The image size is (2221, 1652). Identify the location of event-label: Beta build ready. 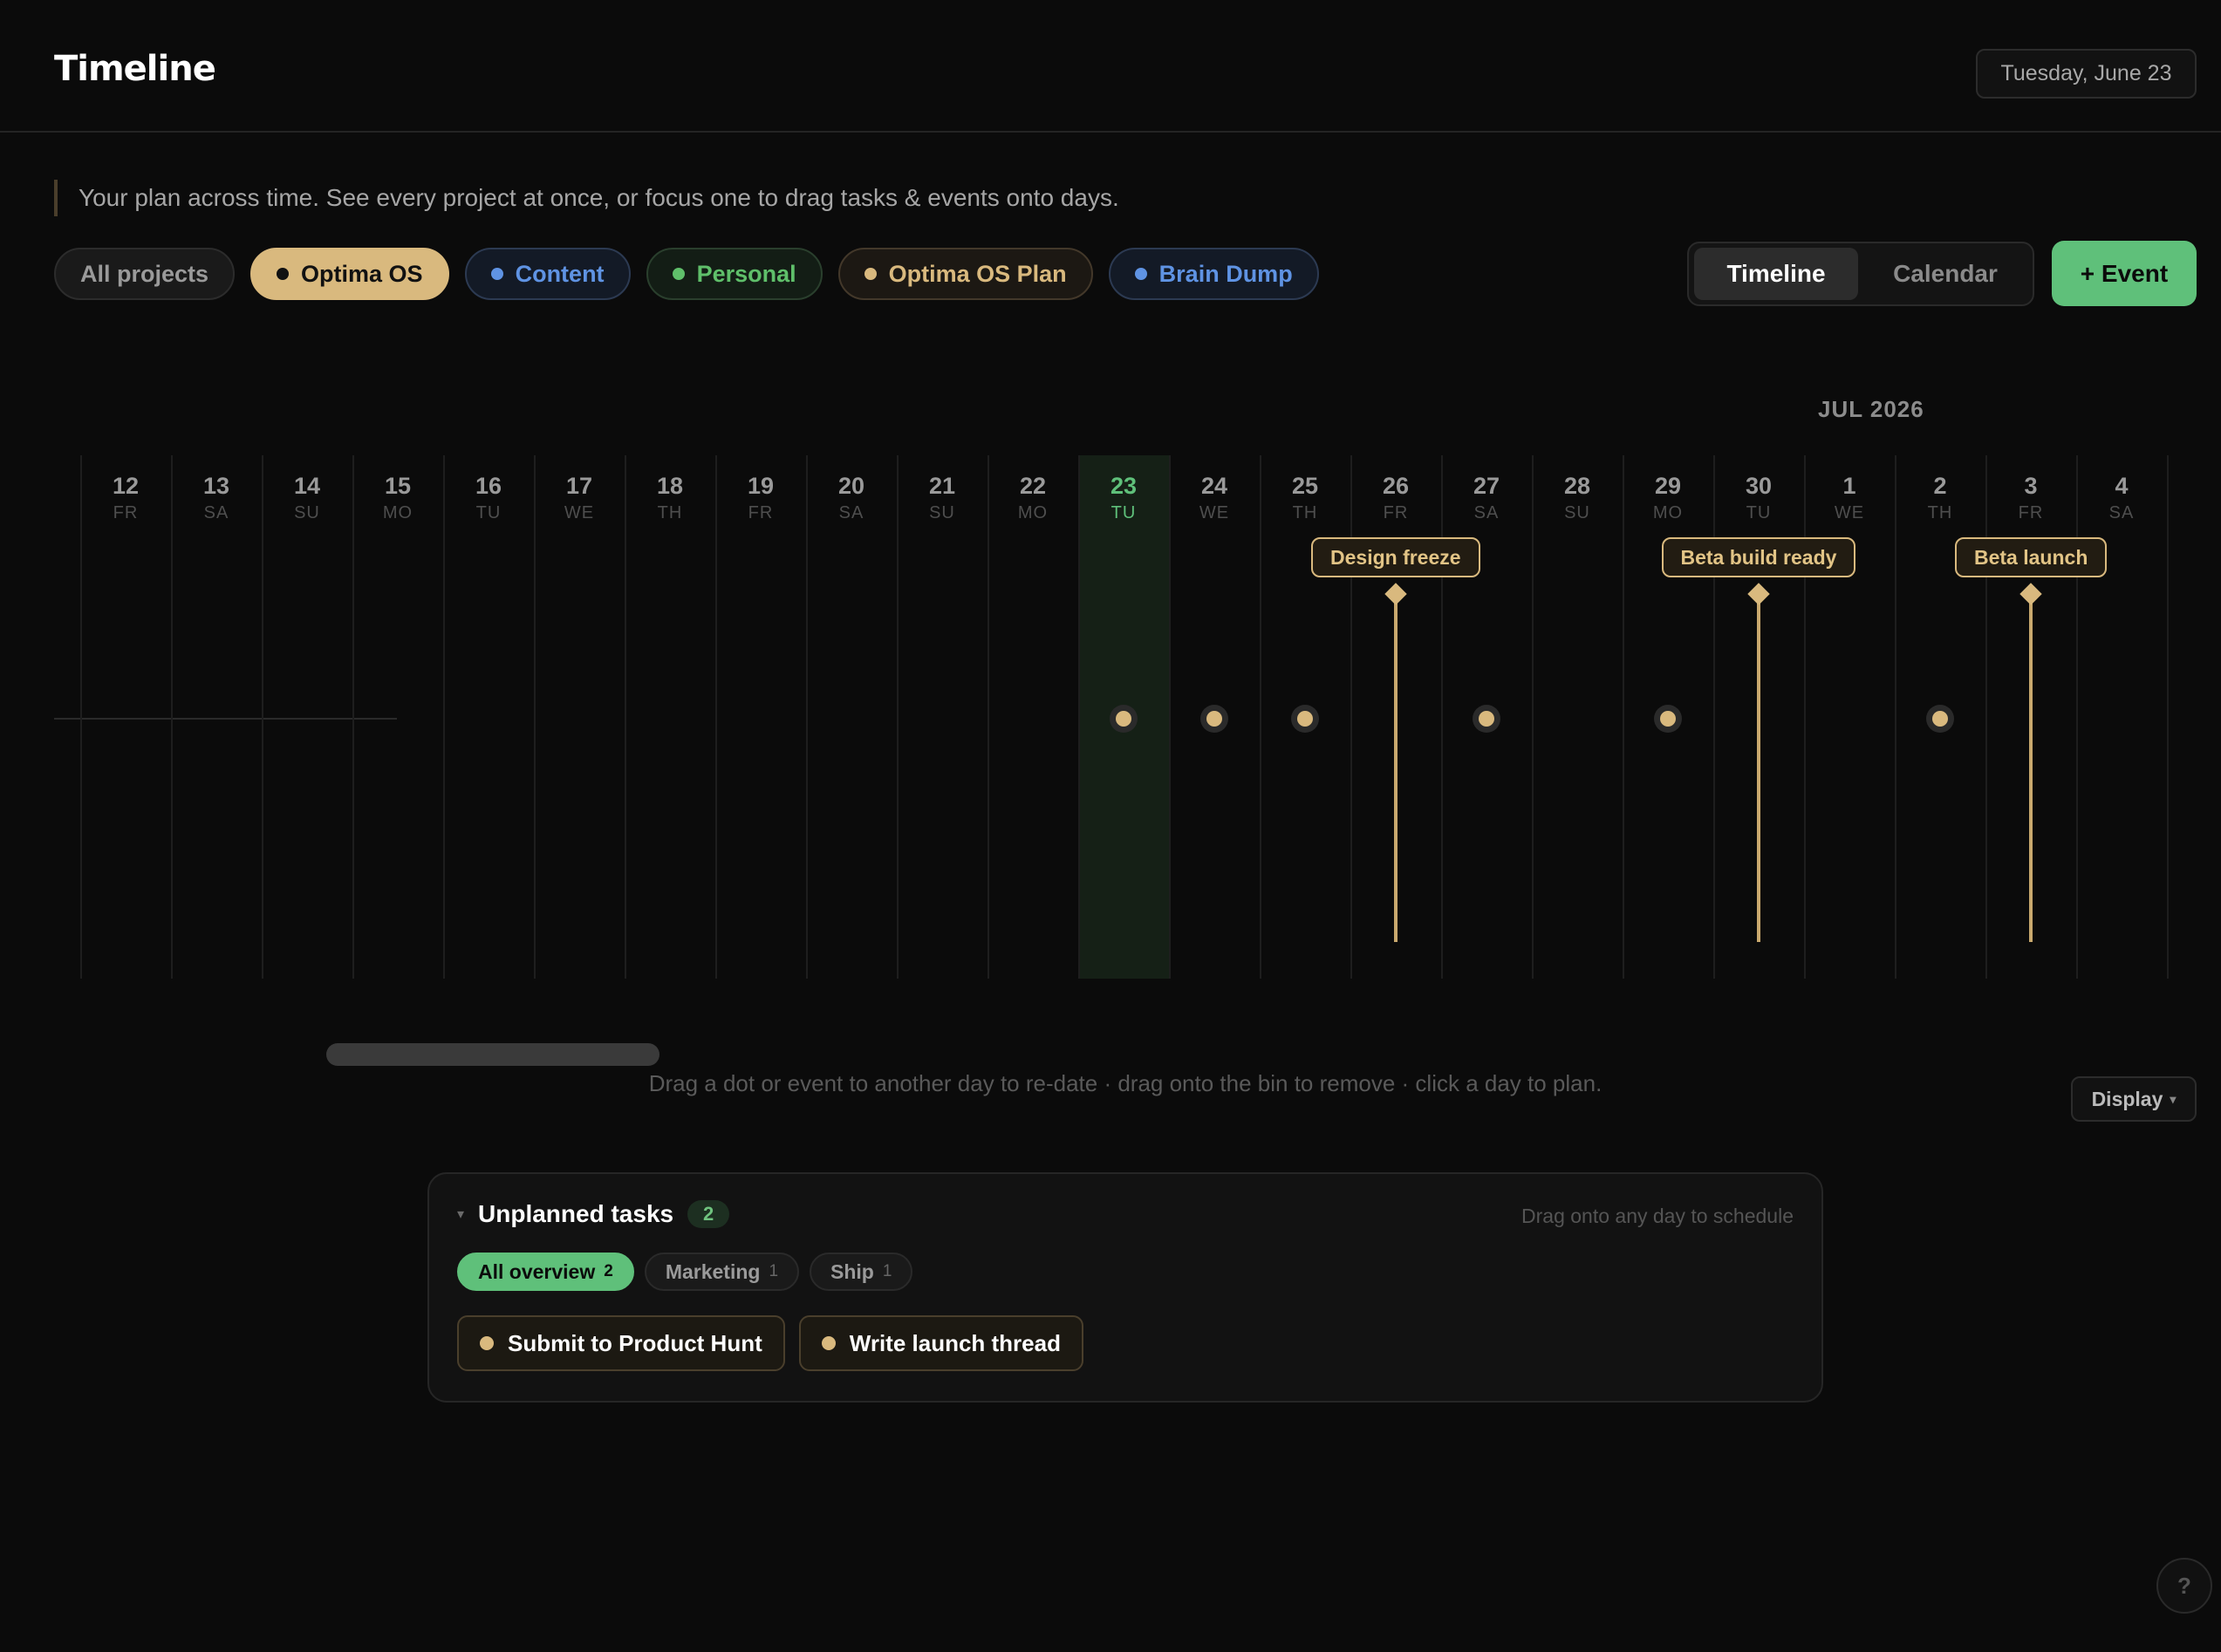
(1758, 557).